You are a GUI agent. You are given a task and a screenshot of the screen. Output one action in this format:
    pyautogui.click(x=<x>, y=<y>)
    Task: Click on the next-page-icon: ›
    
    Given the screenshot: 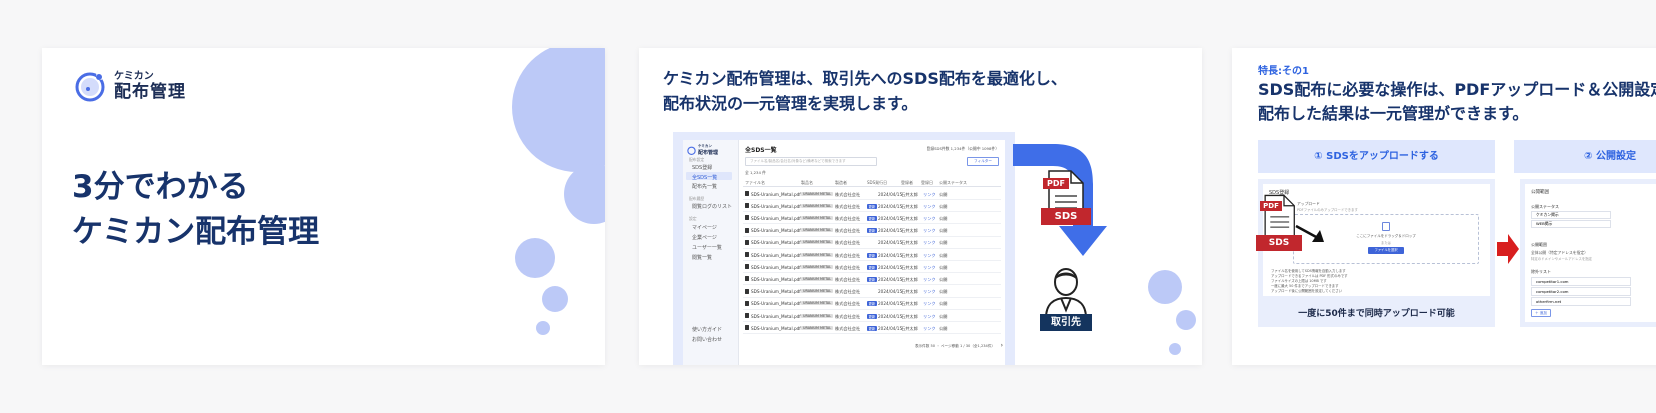 What is the action you would take?
    pyautogui.click(x=1002, y=345)
    